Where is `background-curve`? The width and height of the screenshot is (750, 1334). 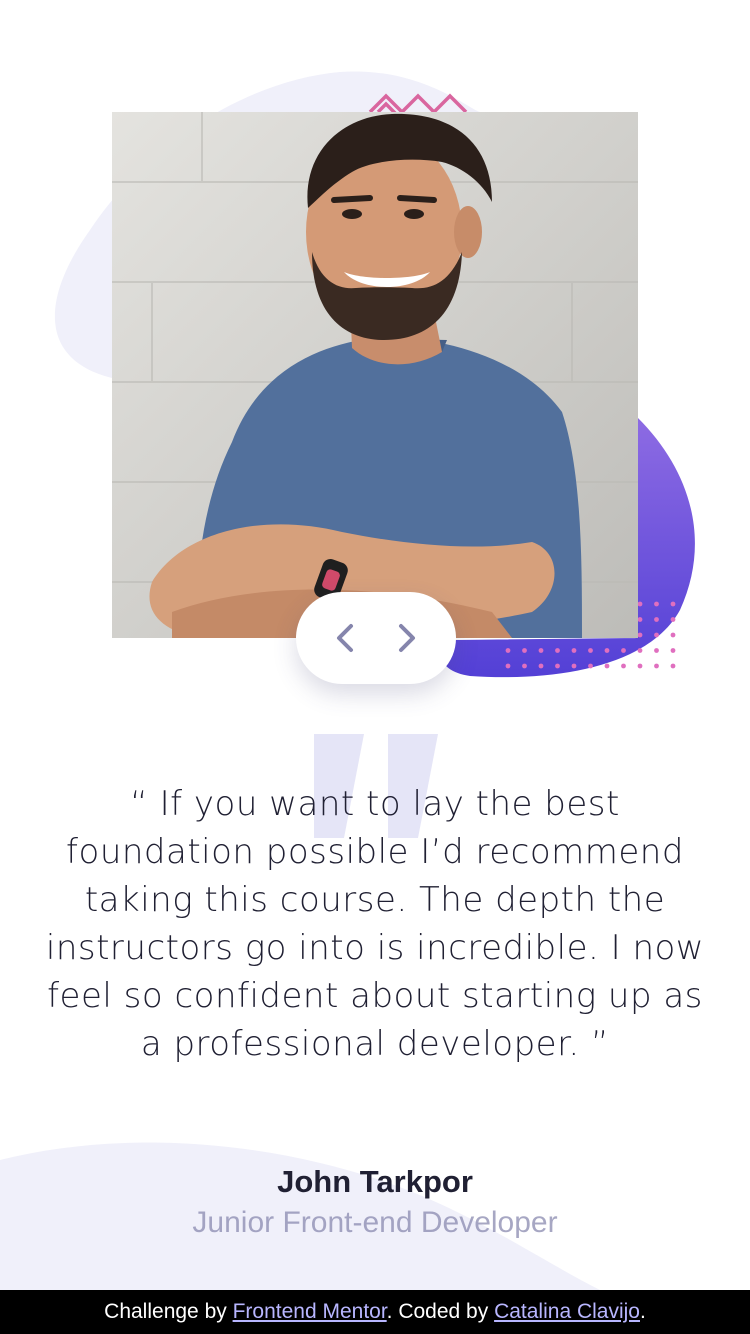 background-curve is located at coordinates (300, 1216).